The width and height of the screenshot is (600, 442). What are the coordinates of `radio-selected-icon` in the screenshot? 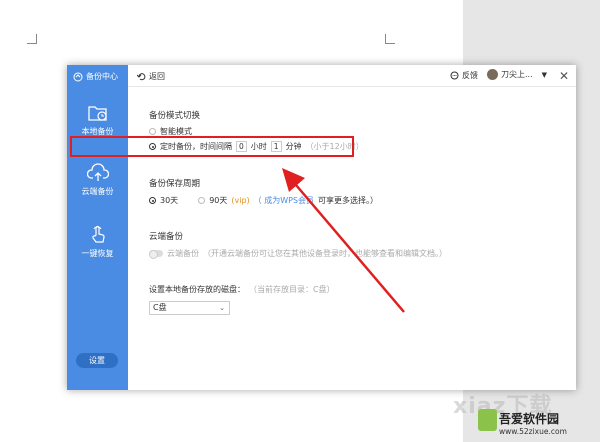 It's located at (152, 200).